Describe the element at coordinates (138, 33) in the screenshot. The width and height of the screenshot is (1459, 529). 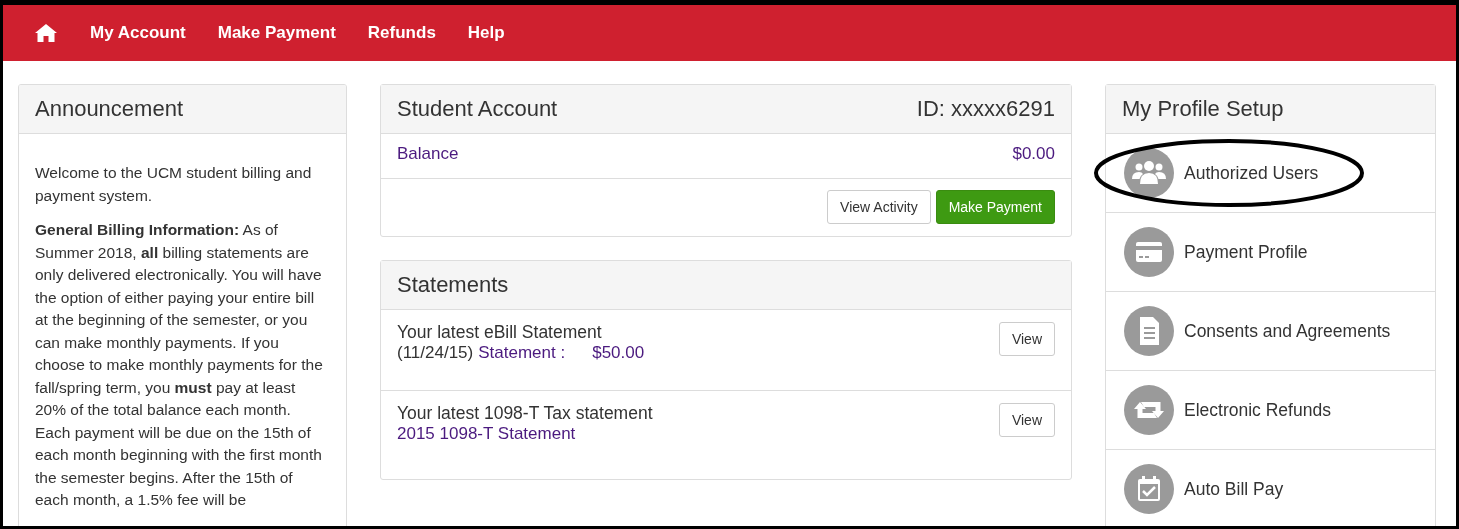
I see `nav-link: My Account` at that location.